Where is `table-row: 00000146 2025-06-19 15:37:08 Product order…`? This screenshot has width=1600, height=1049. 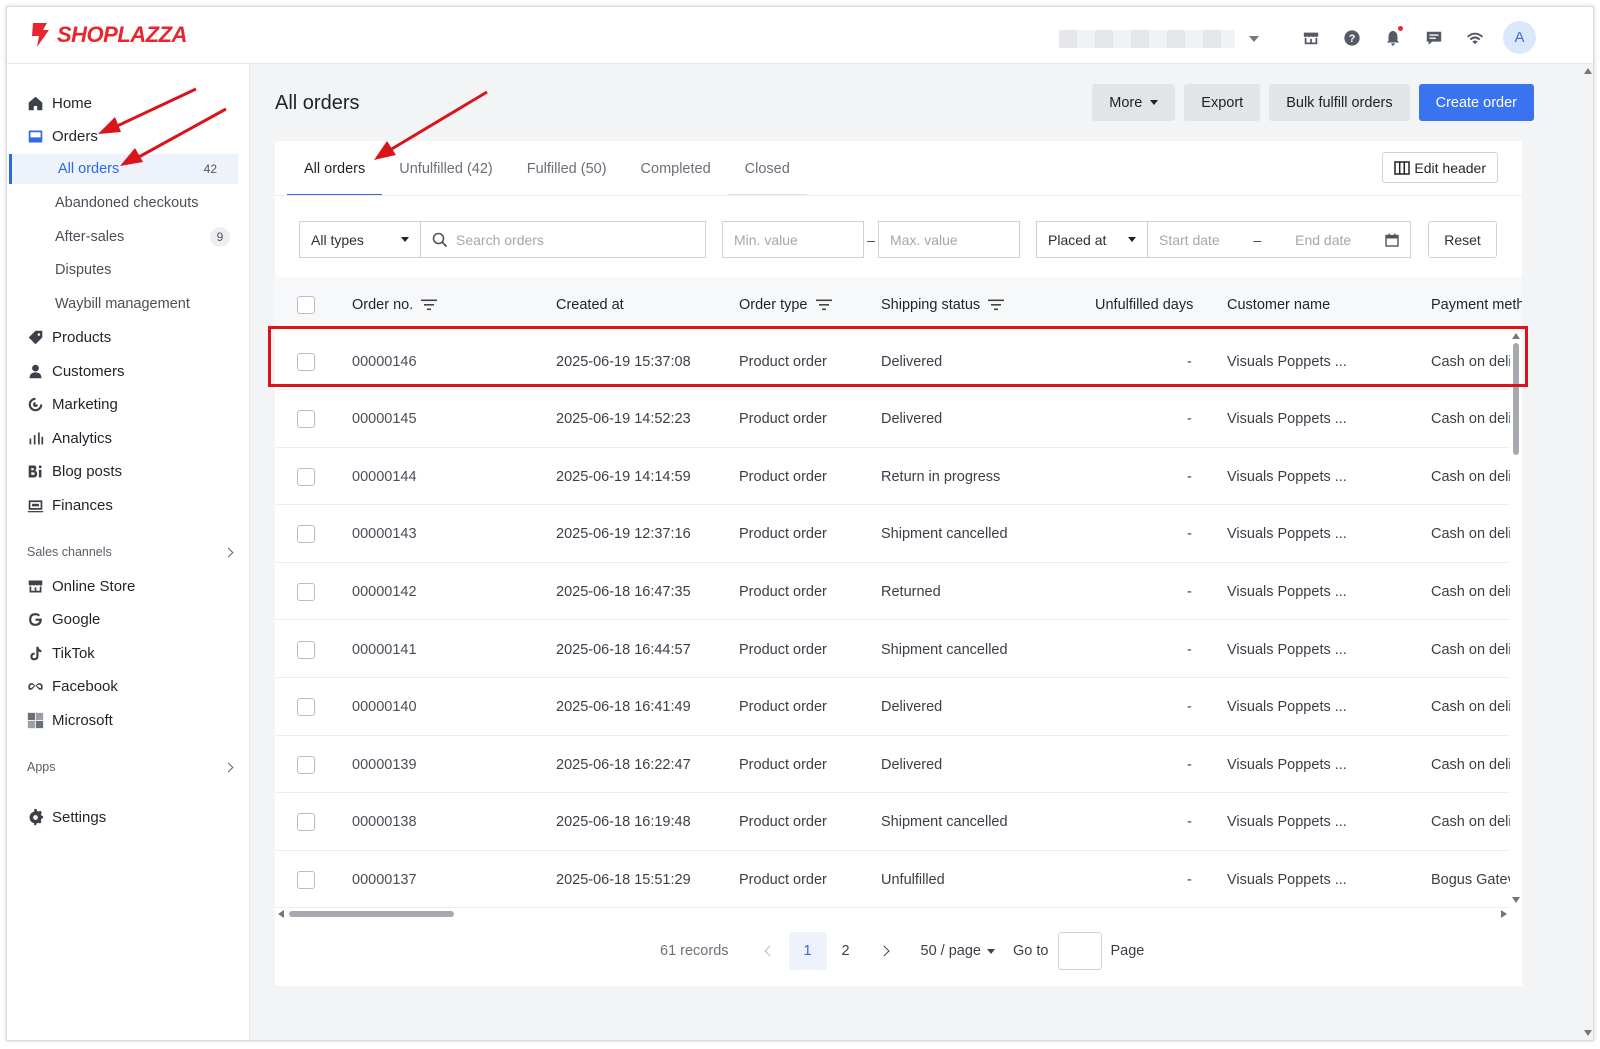 table-row: 00000146 2025-06-19 15:37:08 Product order… is located at coordinates (892, 361).